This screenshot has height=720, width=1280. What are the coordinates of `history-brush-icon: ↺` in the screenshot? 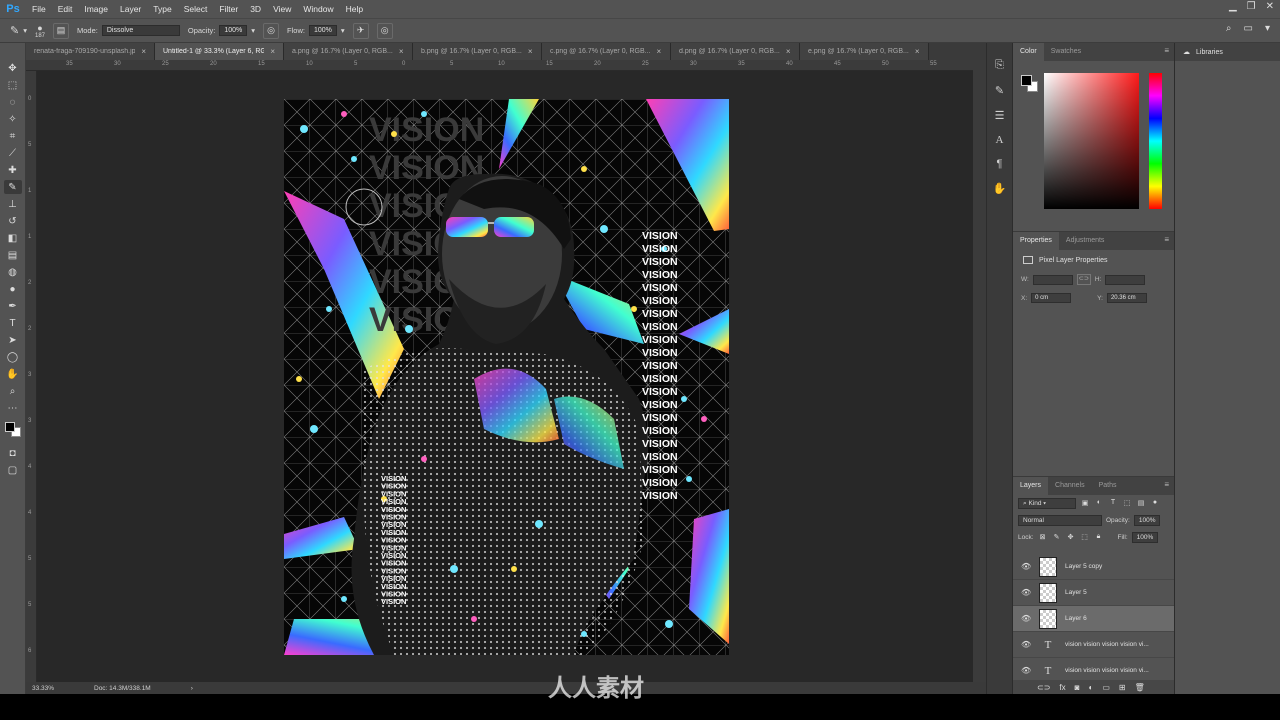 It's located at (13, 221).